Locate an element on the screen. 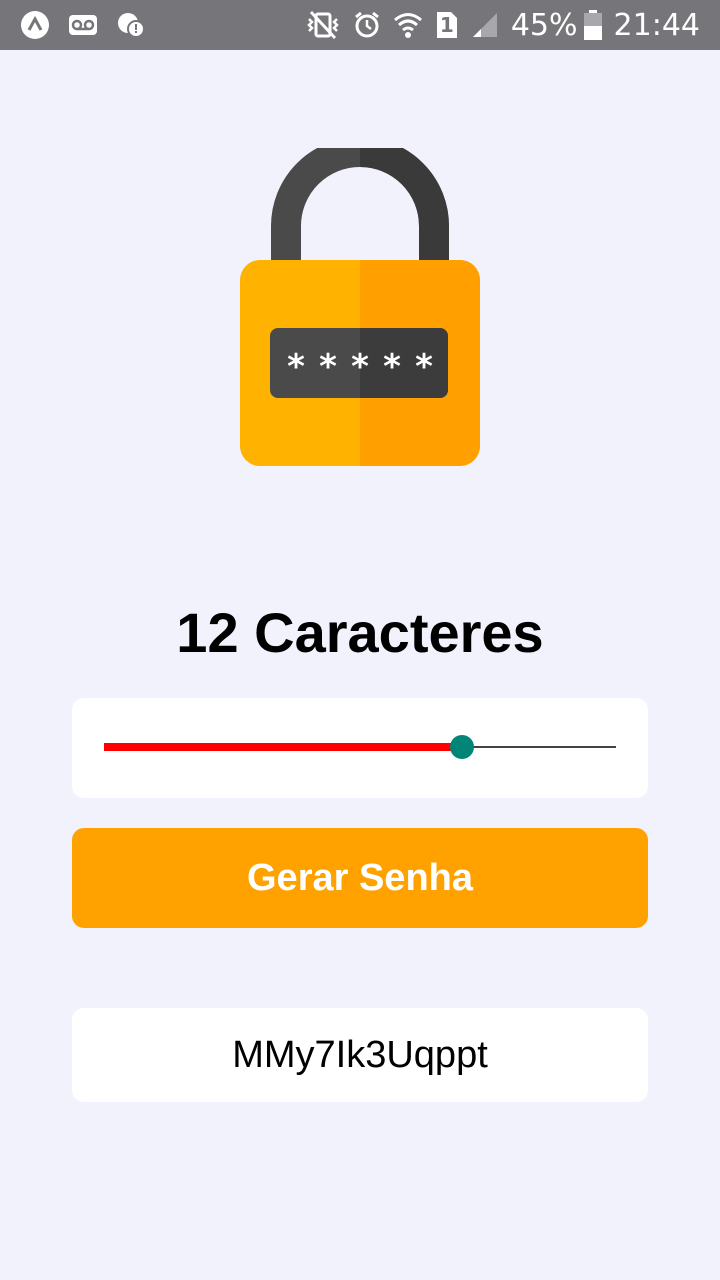 Image resolution: width=720 pixels, height=1280 pixels. password-length-title: 12 Caracteres is located at coordinates (360, 632).